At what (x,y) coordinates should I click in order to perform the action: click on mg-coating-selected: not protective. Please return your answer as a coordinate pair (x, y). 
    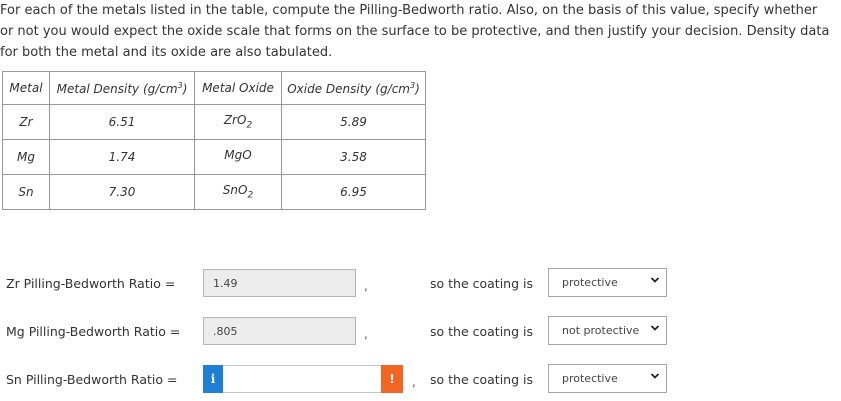
    Looking at the image, I should click on (601, 330).